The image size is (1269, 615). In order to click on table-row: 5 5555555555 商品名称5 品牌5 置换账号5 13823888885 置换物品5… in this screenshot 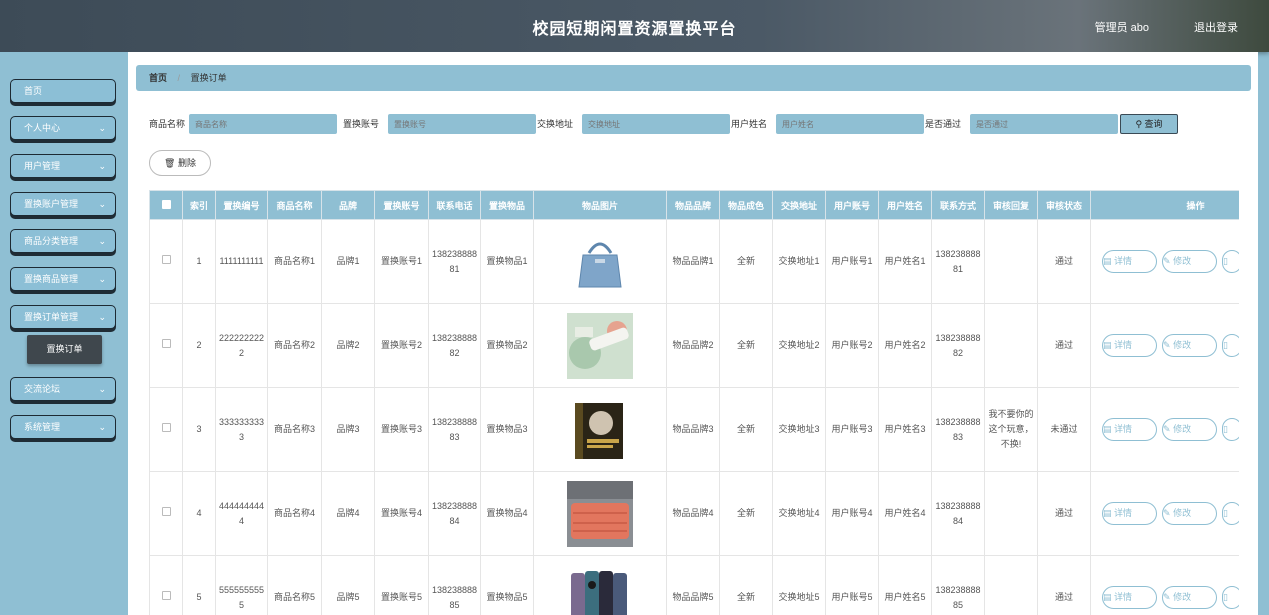, I will do `click(694, 585)`.